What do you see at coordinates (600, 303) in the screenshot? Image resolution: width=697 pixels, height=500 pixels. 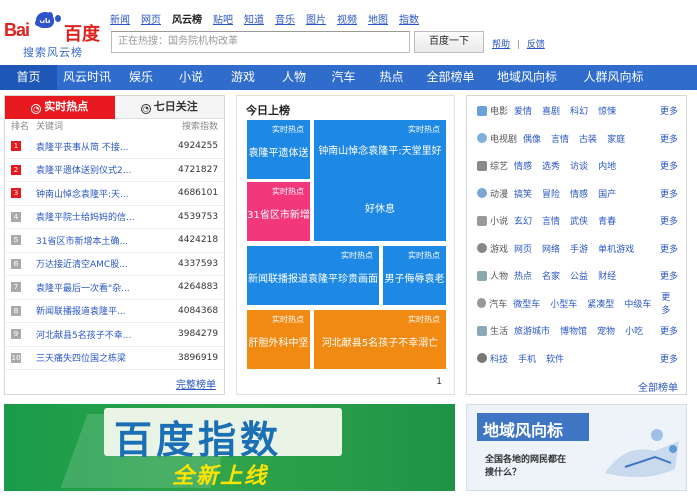 I see `category-keyword: 紧凑型` at bounding box center [600, 303].